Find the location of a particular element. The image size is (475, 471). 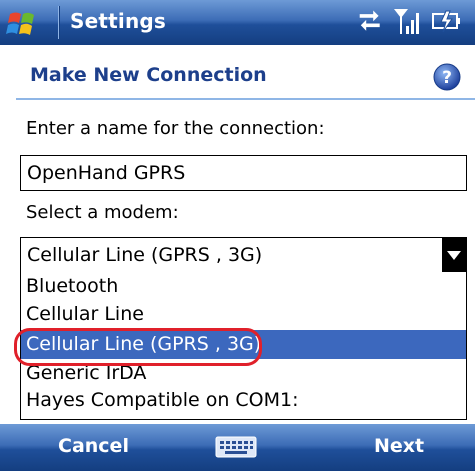

modem-select: Cellular Line (GPRS , 3G) is located at coordinates (243, 255).